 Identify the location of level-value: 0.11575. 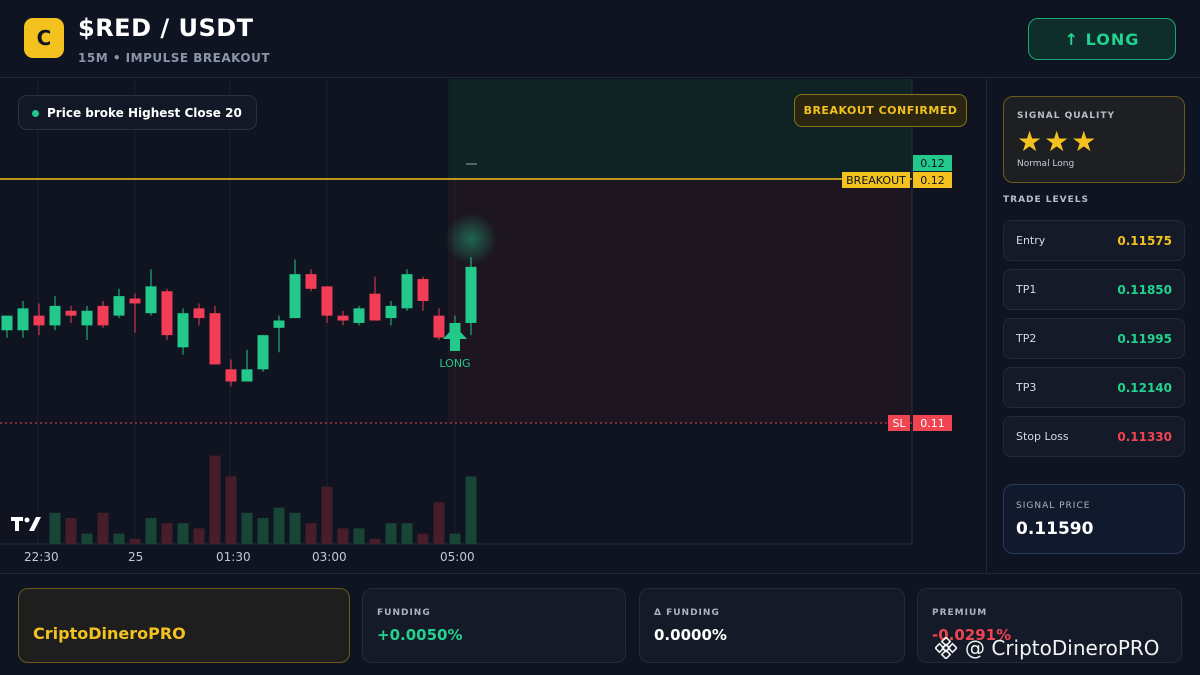
(1144, 241).